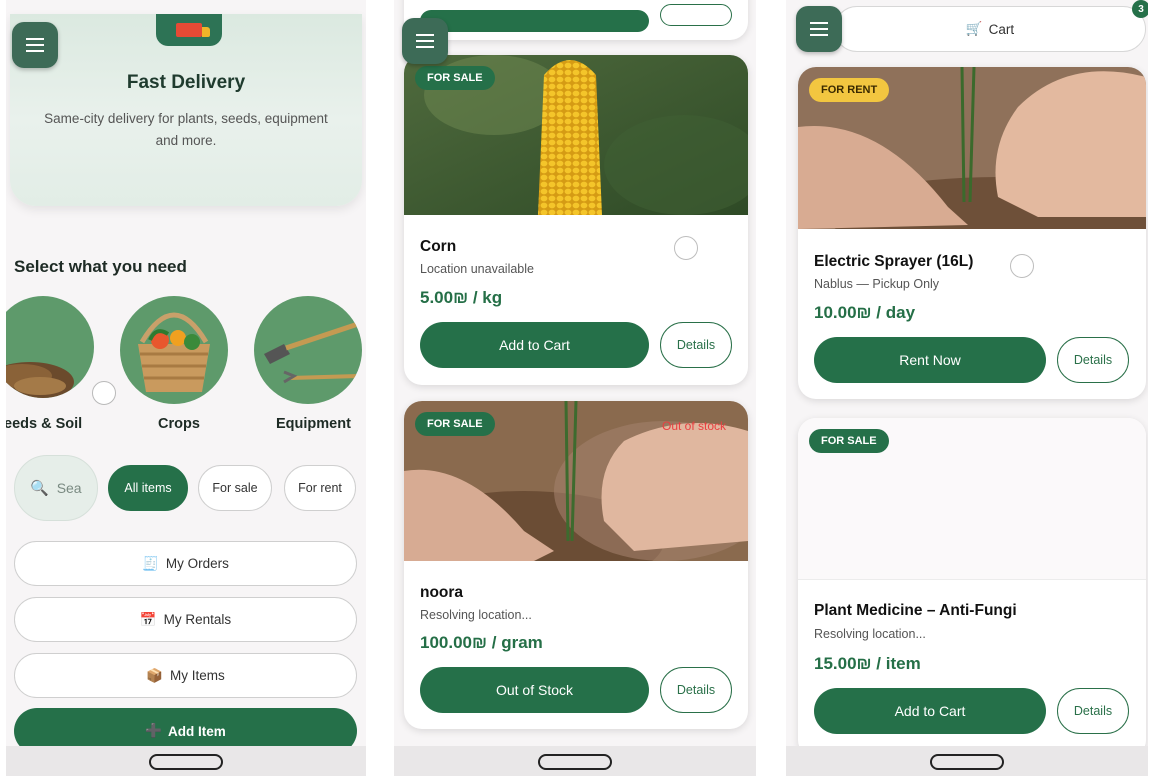 Image resolution: width=1153 pixels, height=776 pixels. Describe the element at coordinates (197, 731) in the screenshot. I see `button-label: Add Item` at that location.